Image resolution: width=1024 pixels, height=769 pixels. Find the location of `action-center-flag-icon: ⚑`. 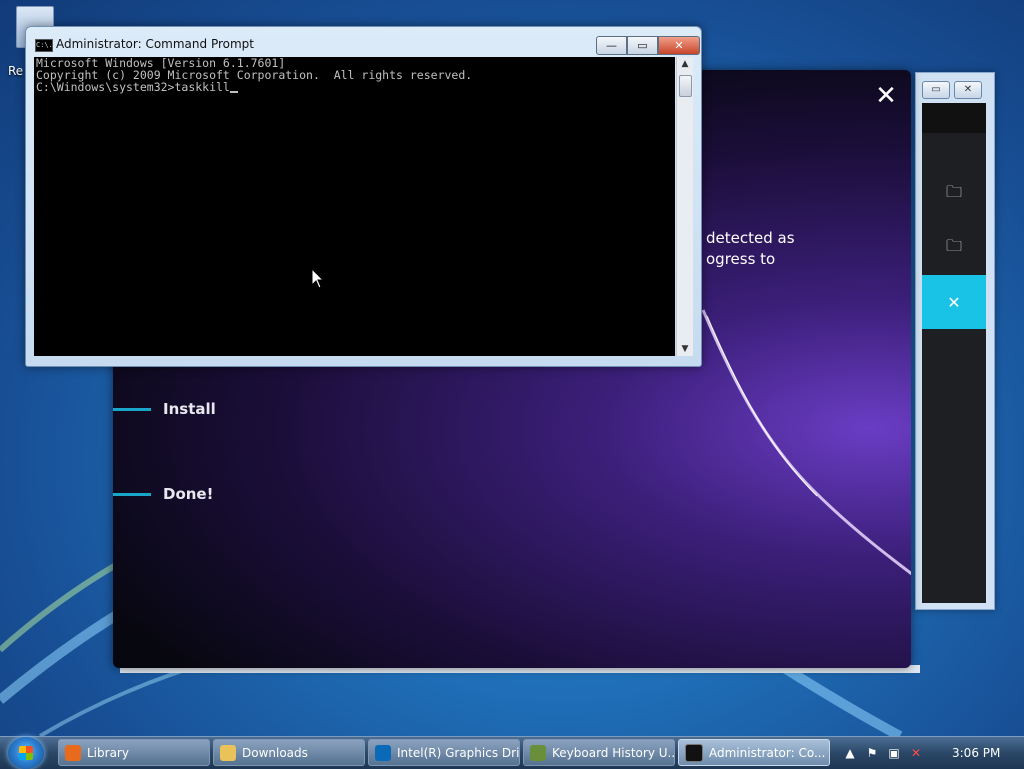

action-center-flag-icon: ⚑ is located at coordinates (872, 753).